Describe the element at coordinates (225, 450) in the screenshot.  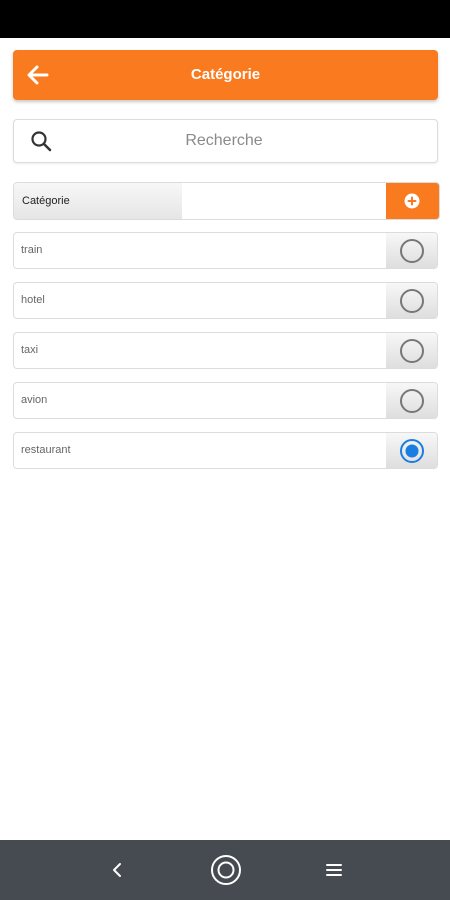
I see `list-item: restaurant` at that location.